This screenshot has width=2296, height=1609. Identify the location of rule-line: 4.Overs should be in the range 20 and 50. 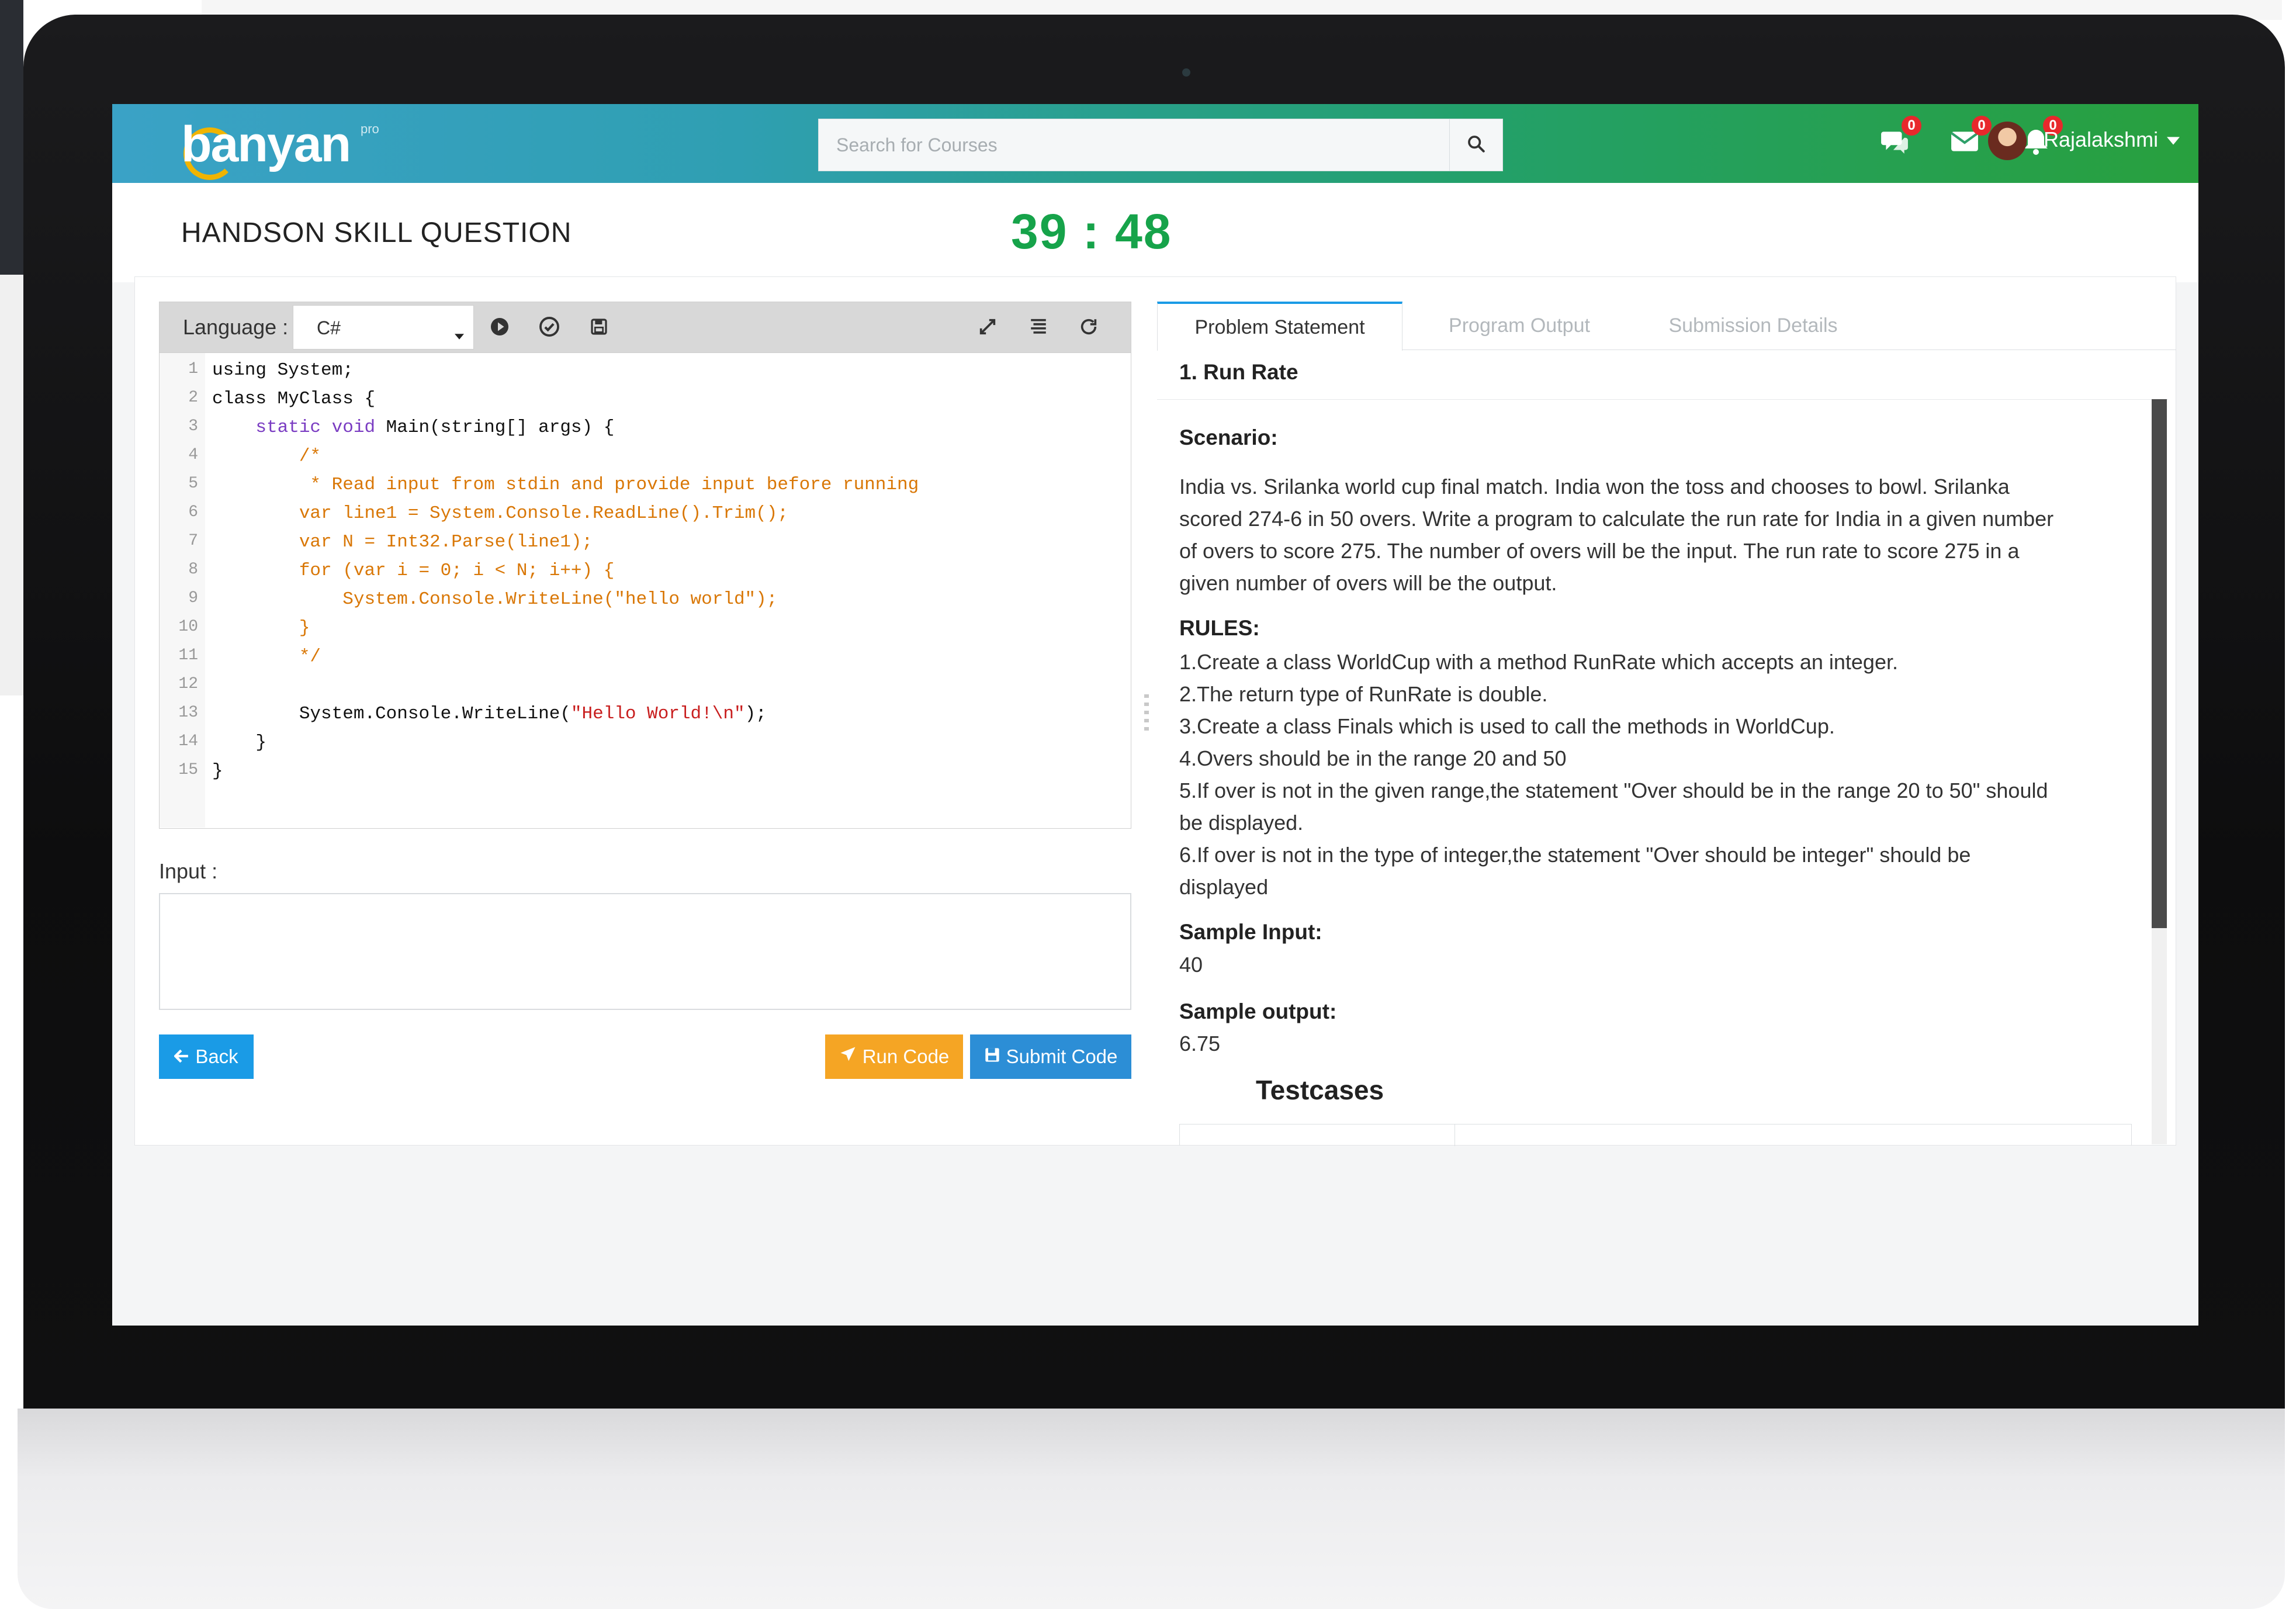
(1373, 758).